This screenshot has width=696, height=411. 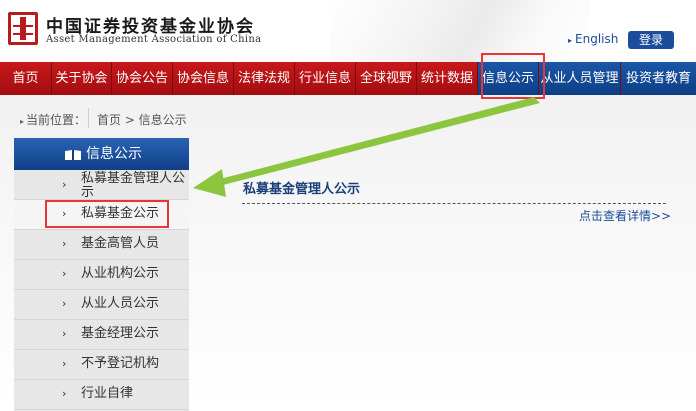 What do you see at coordinates (107, 214) in the screenshot?
I see `sidebar-highlight-box` at bounding box center [107, 214].